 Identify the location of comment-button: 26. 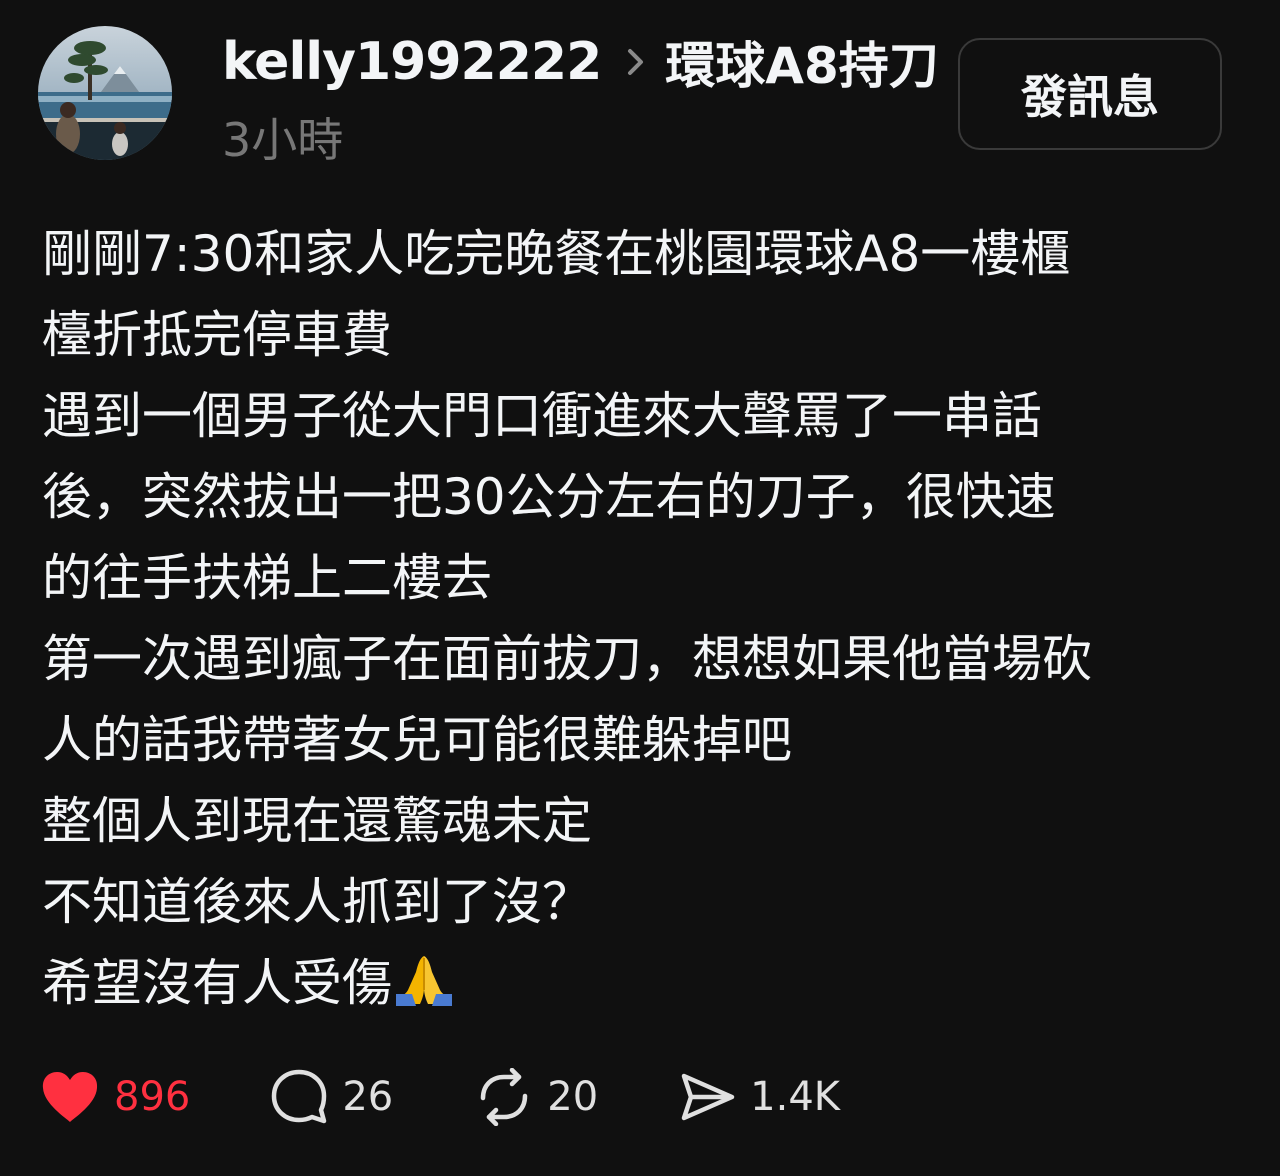
(331, 1097).